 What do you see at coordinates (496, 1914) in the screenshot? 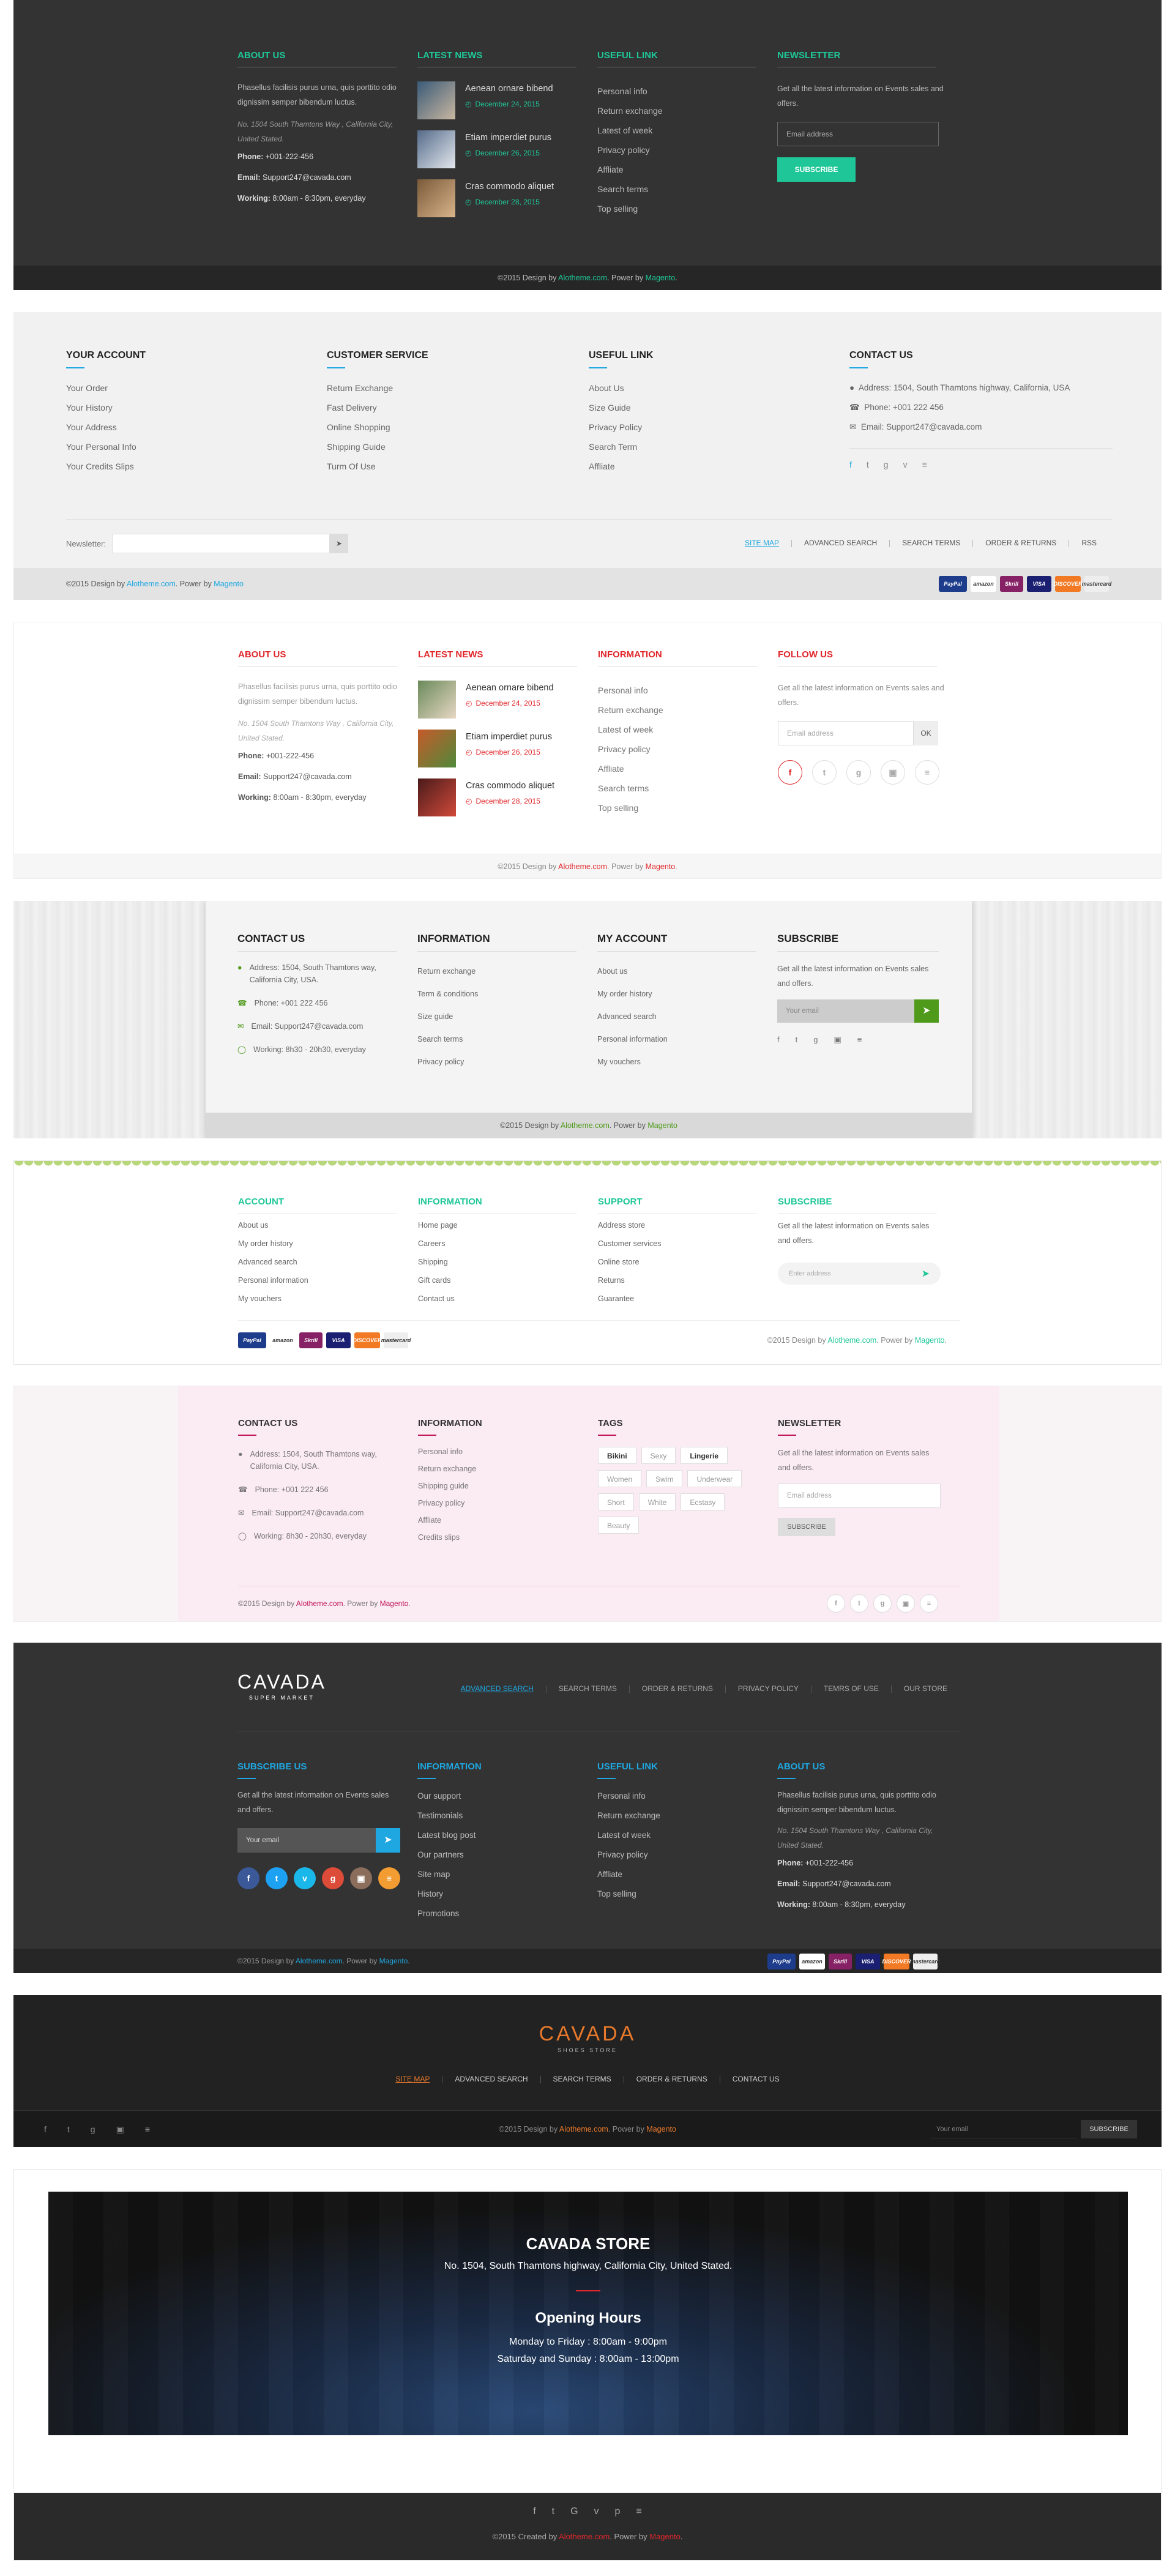
I see `info-link: Promotions` at bounding box center [496, 1914].